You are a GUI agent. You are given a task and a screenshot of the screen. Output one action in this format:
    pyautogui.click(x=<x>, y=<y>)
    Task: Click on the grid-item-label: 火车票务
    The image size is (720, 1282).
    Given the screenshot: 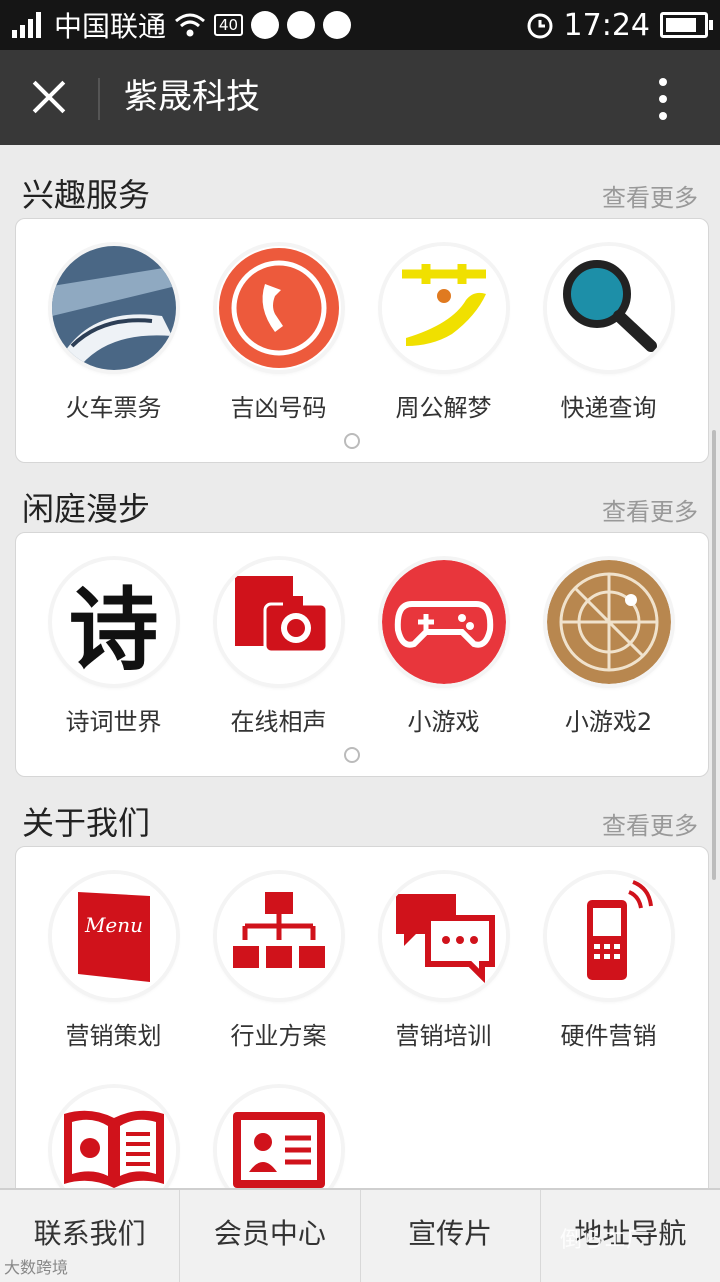 What is the action you would take?
    pyautogui.click(x=113, y=408)
    